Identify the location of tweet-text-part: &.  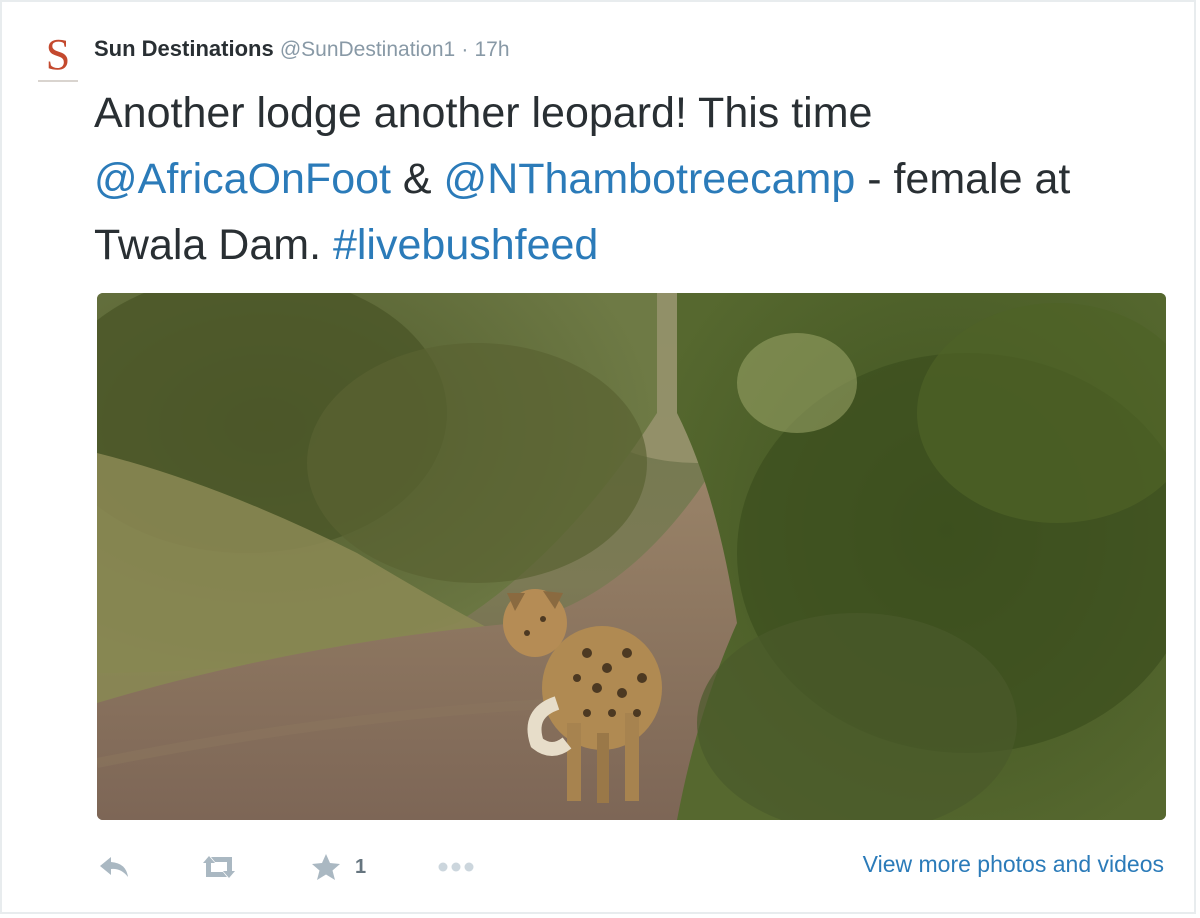
(417, 179).